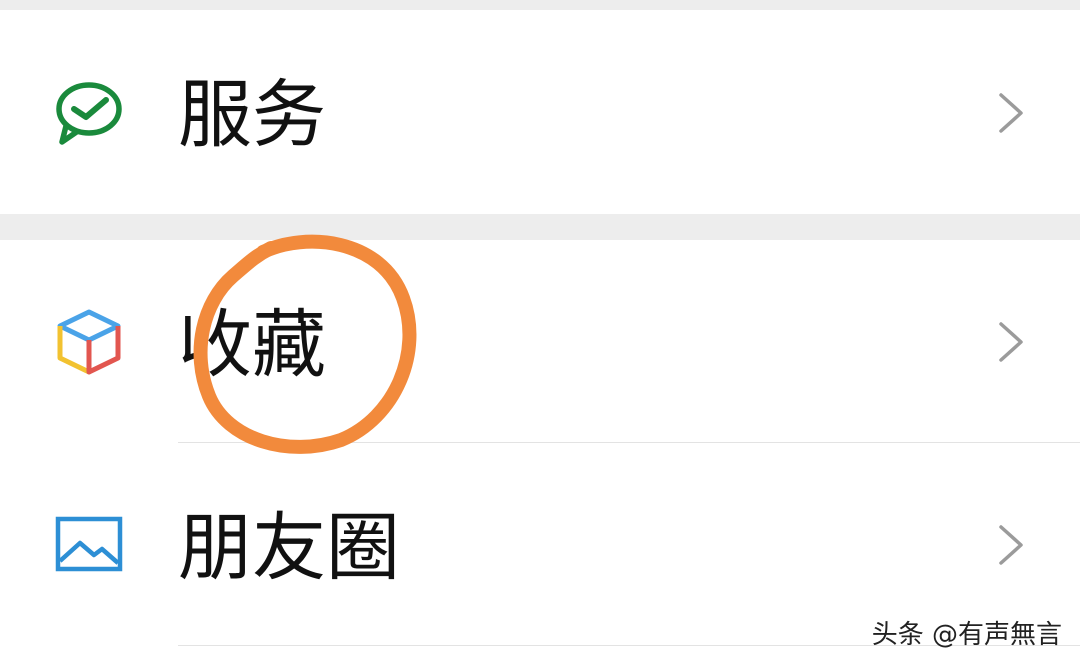 The image size is (1080, 669). What do you see at coordinates (252, 115) in the screenshot?
I see `menu-item-label: 服务` at bounding box center [252, 115].